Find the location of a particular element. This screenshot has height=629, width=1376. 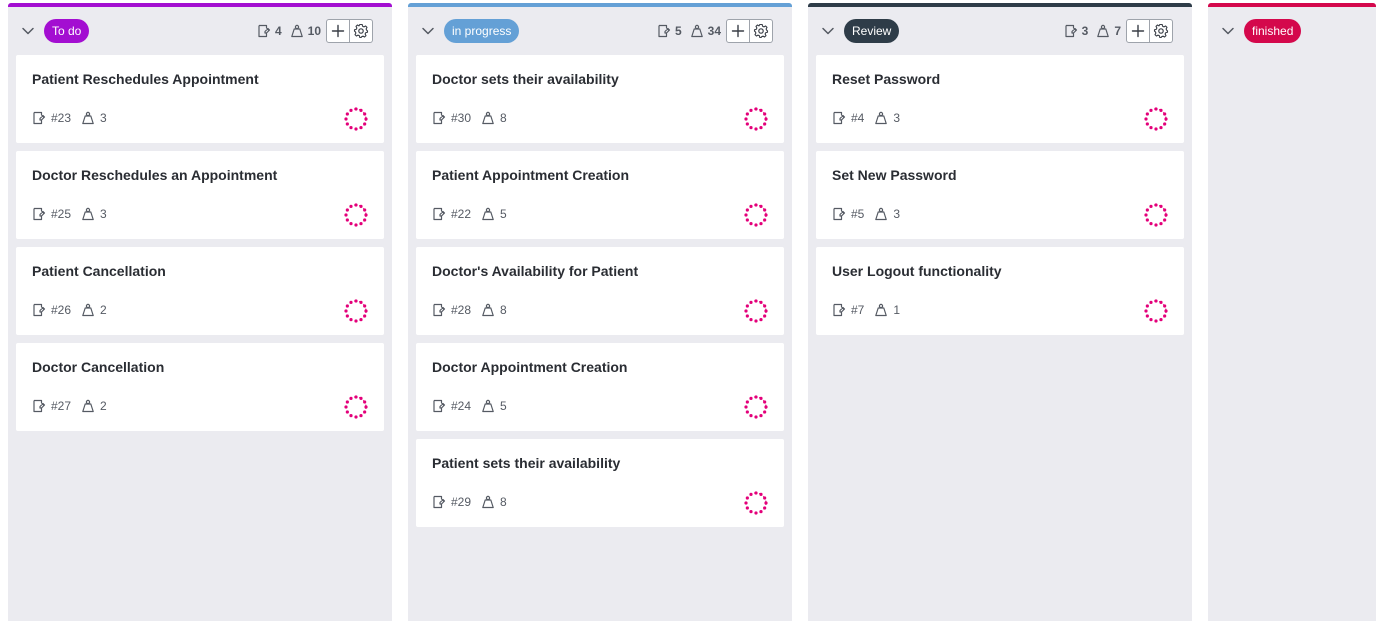

issue-points: 5 is located at coordinates (503, 406).